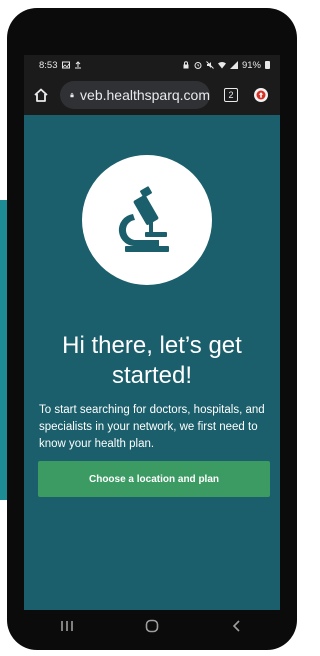  I want to click on lock-icon, so click(72, 95).